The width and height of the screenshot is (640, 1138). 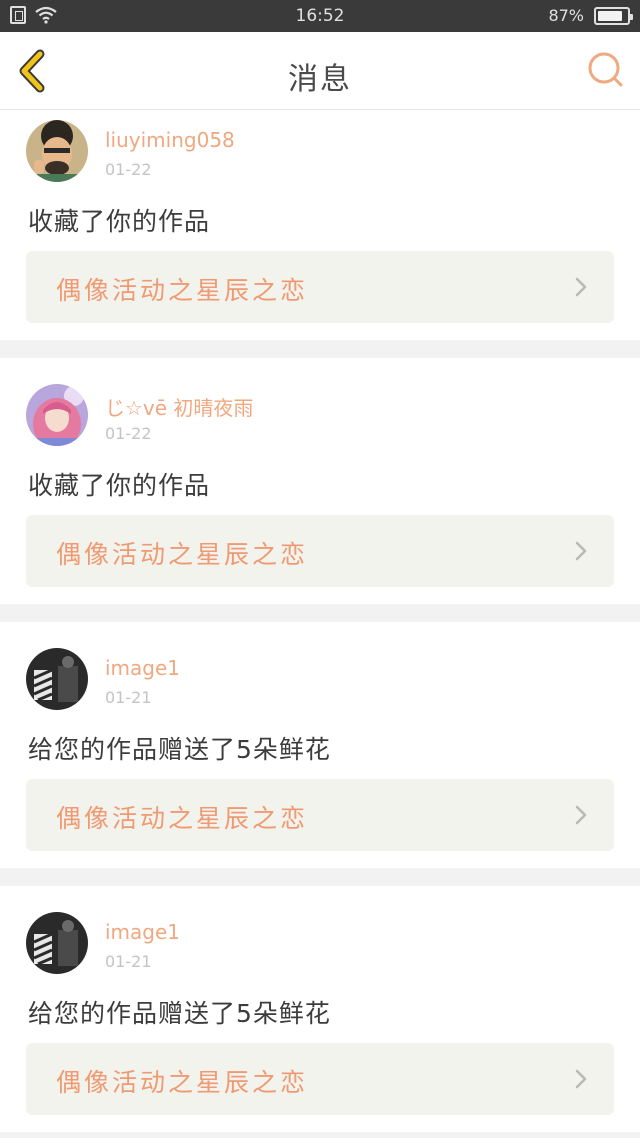 I want to click on page-title: 消息, so click(x=320, y=79).